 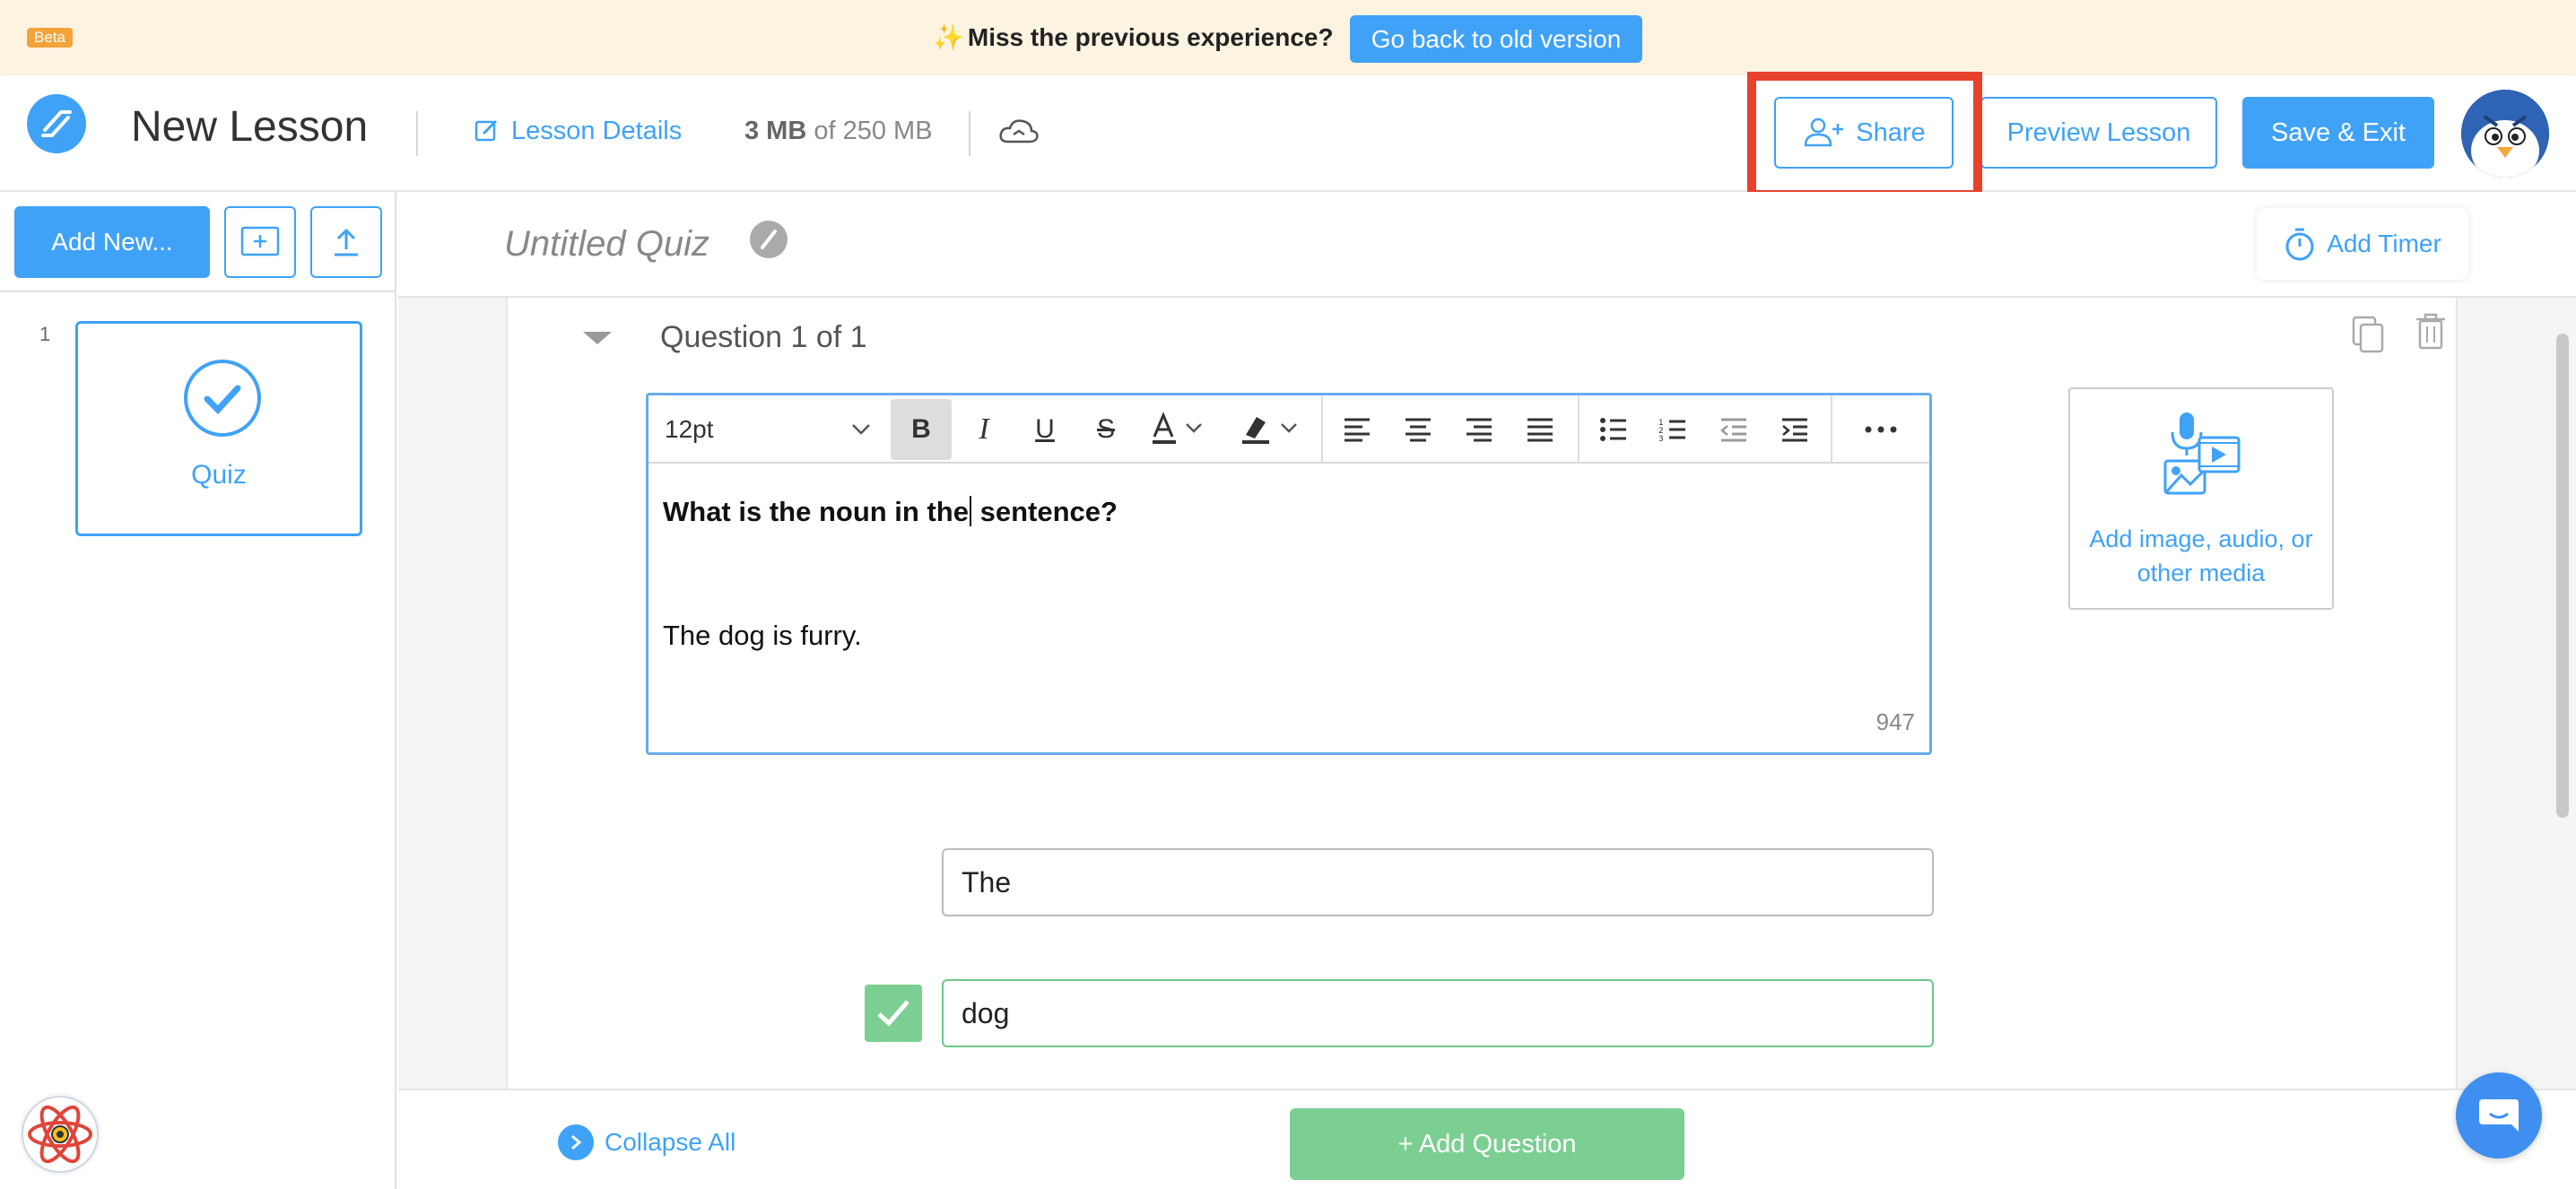 I want to click on copy-icon, so click(x=2368, y=335).